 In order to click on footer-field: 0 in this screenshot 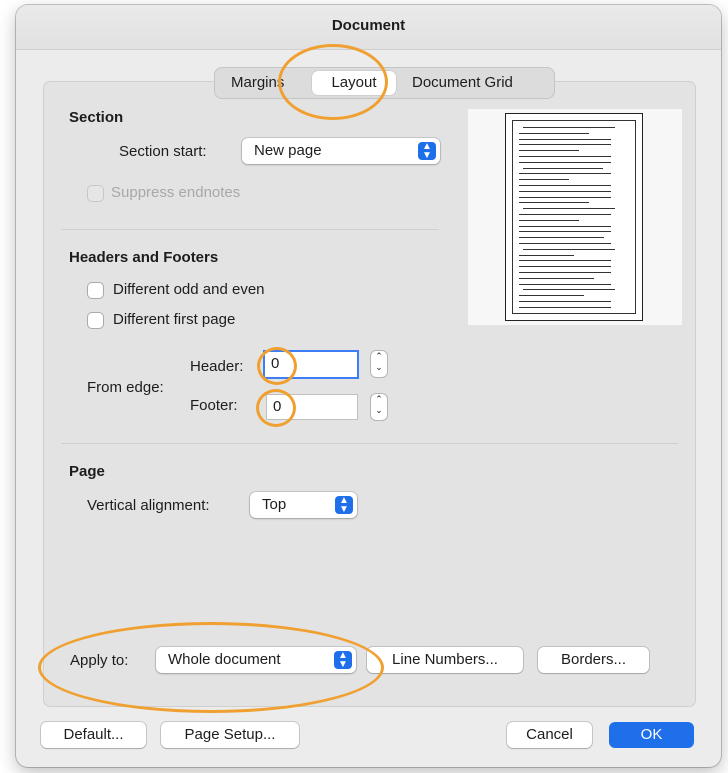, I will do `click(312, 407)`.